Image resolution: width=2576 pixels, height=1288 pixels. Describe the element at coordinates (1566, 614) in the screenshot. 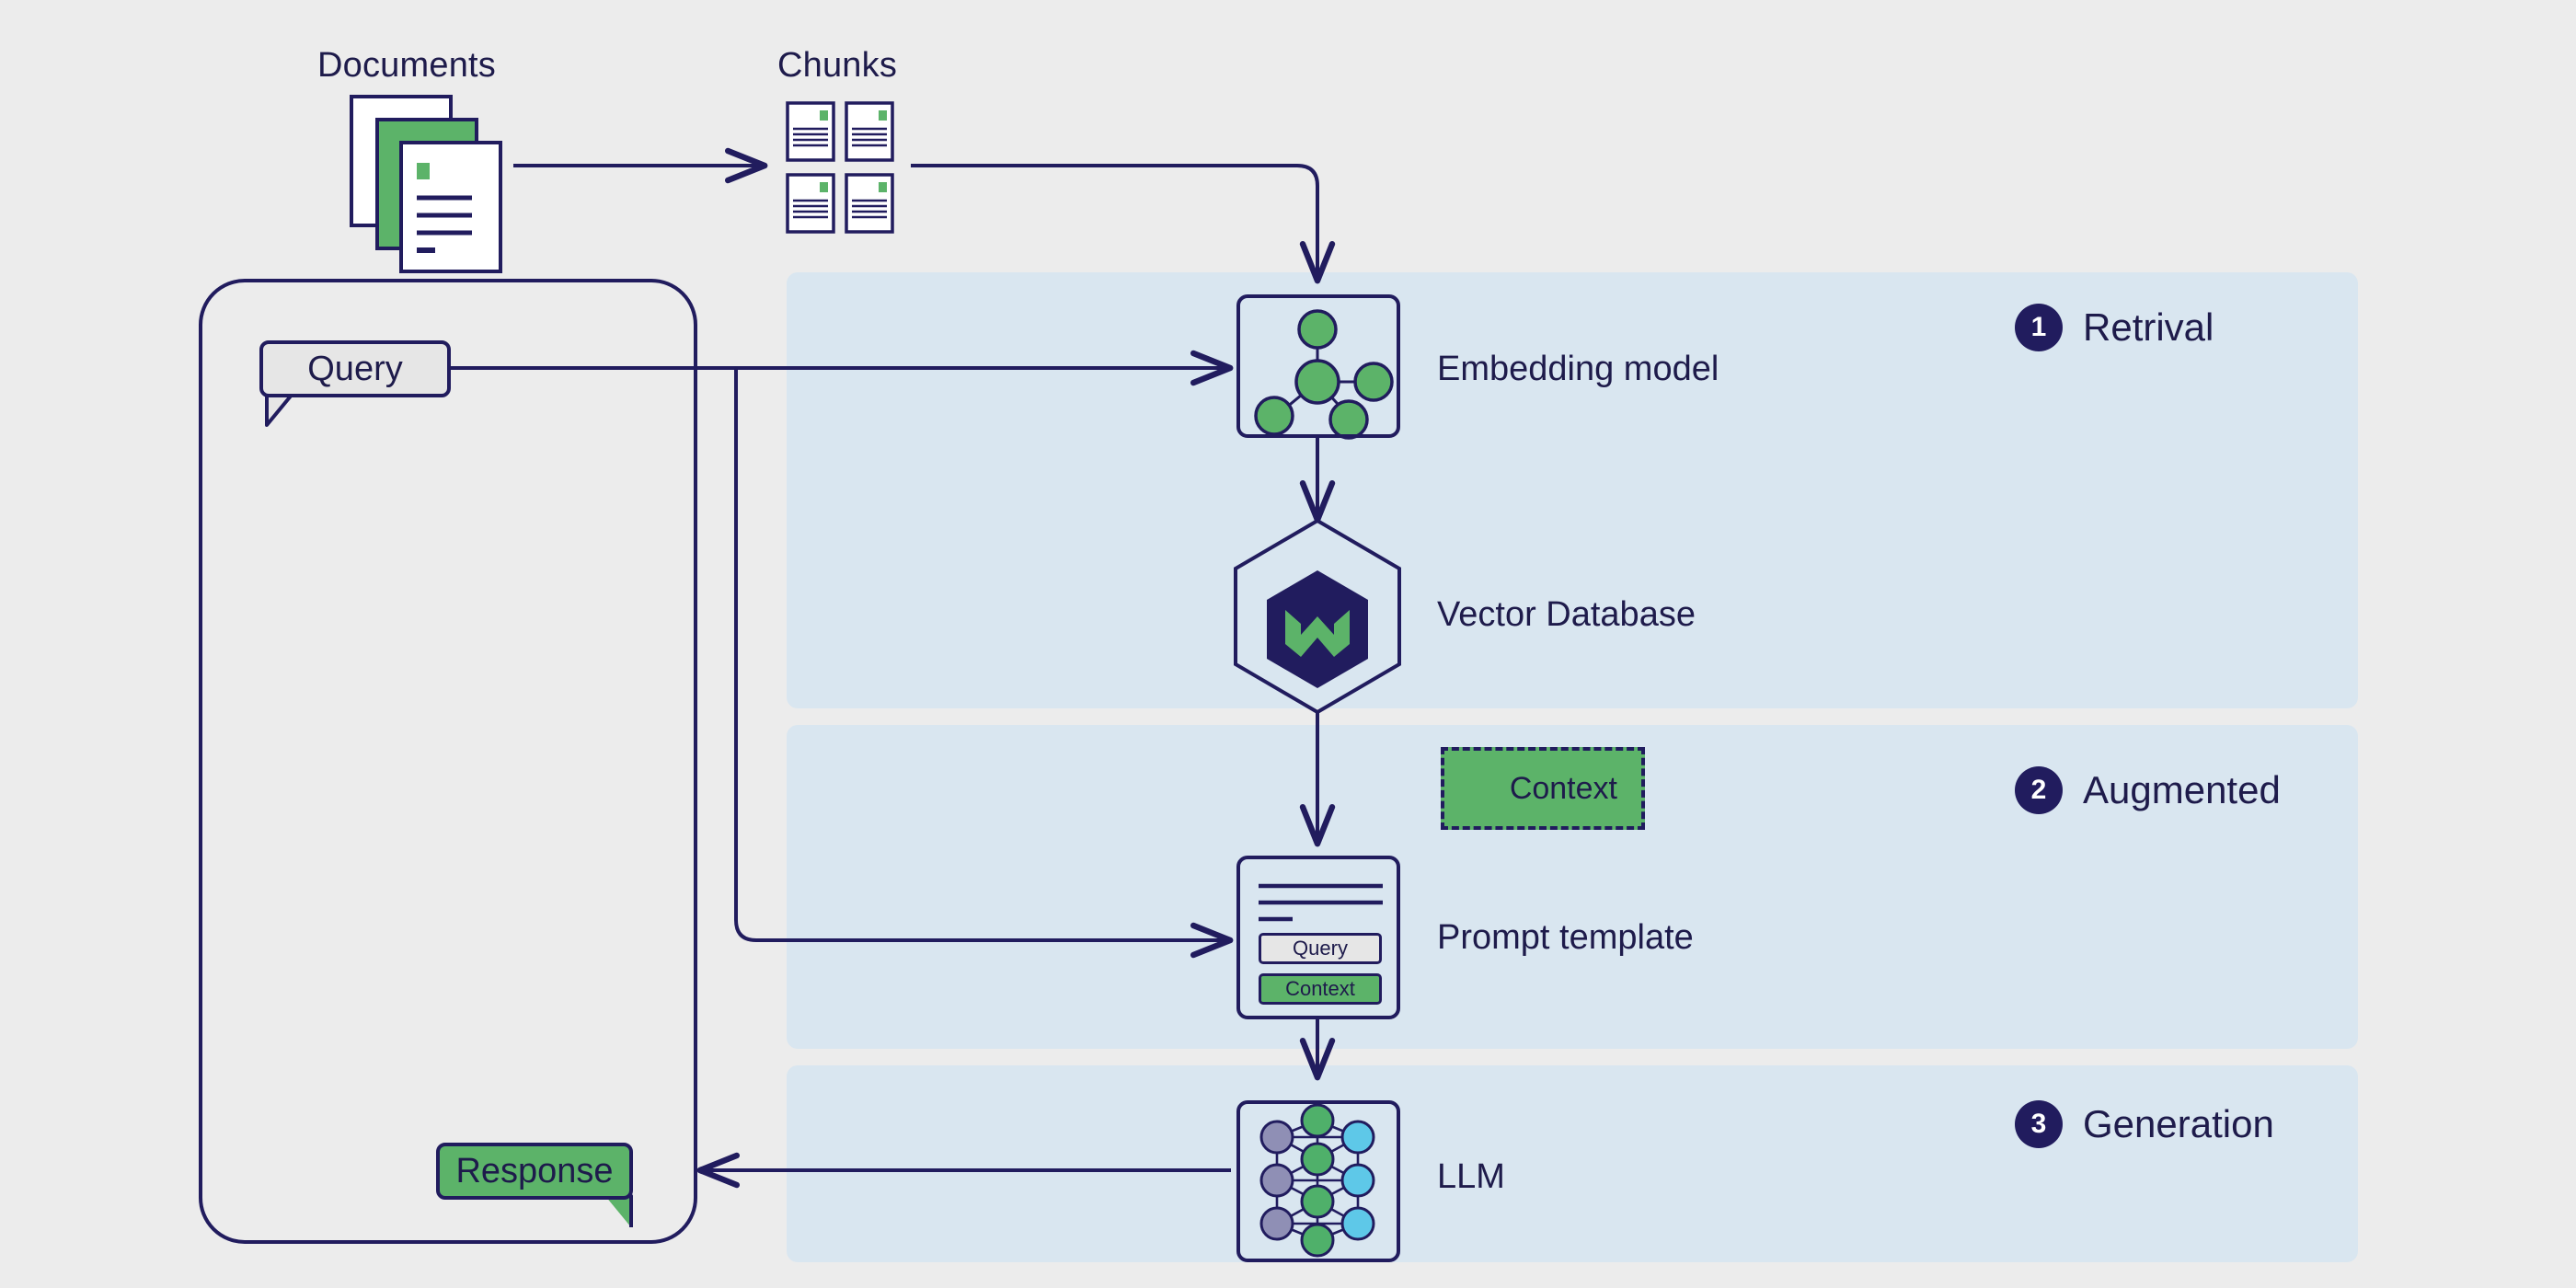

I see `vector-database-label: Vector Database` at that location.